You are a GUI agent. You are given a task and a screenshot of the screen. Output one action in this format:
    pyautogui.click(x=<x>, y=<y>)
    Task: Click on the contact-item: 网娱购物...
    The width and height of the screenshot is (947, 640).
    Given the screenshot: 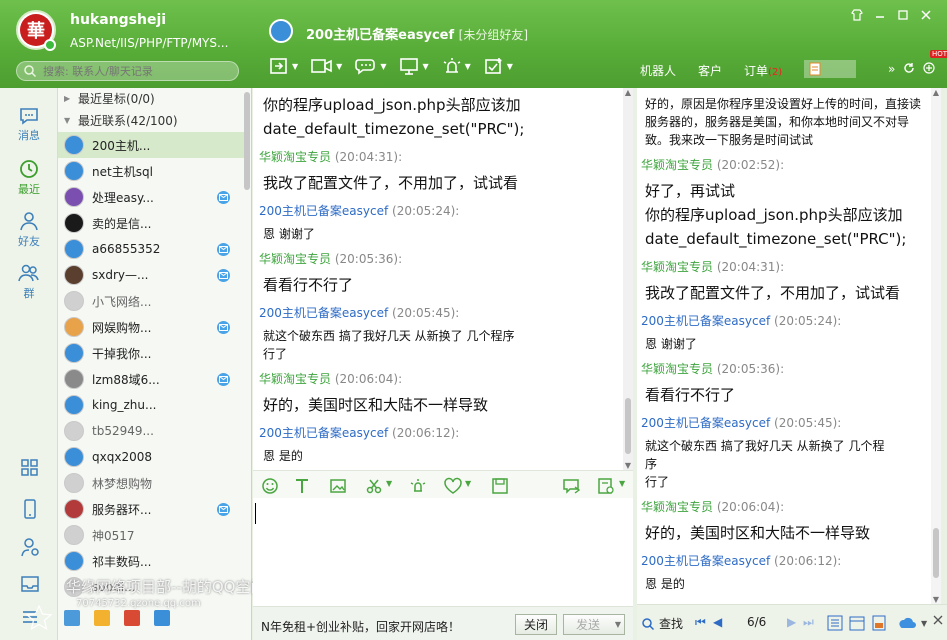 What is the action you would take?
    pyautogui.click(x=151, y=327)
    